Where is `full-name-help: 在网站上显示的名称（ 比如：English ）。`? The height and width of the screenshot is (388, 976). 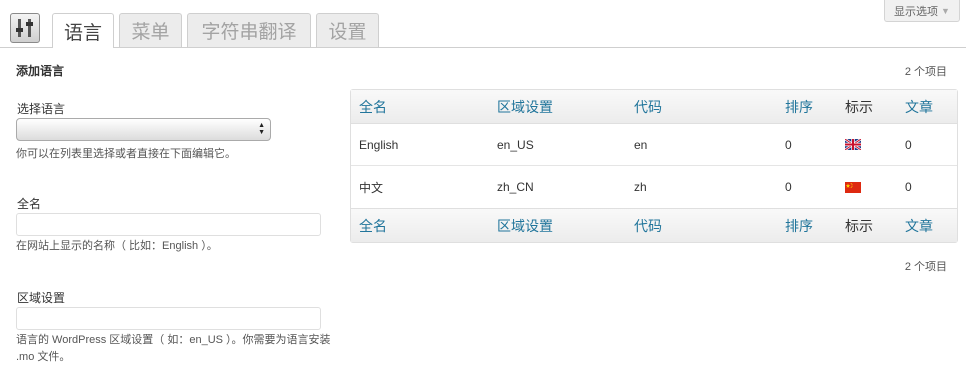
full-name-help: 在网站上显示的名称（ 比如：English ）。 is located at coordinates (117, 246).